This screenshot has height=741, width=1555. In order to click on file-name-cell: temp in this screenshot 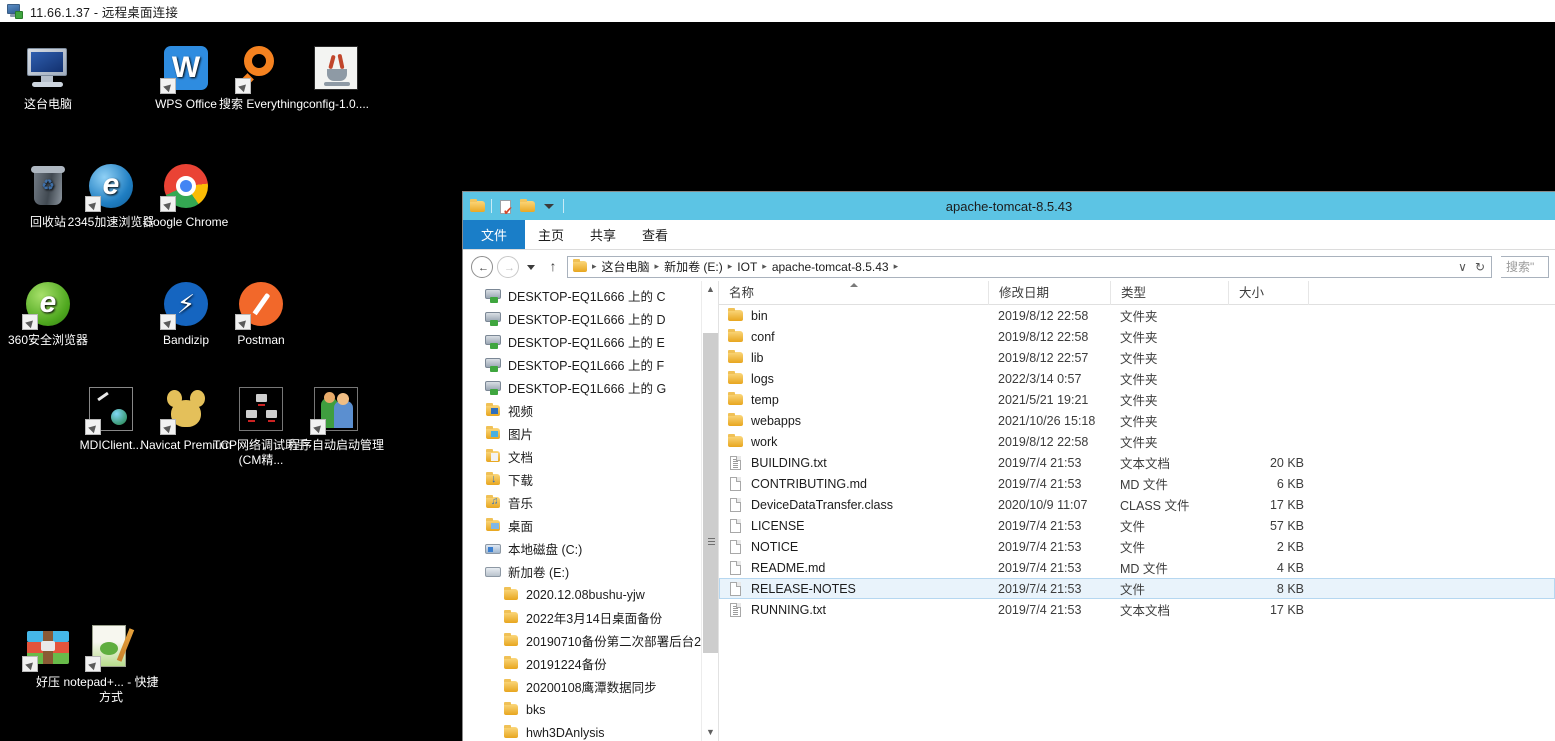, I will do `click(863, 399)`.